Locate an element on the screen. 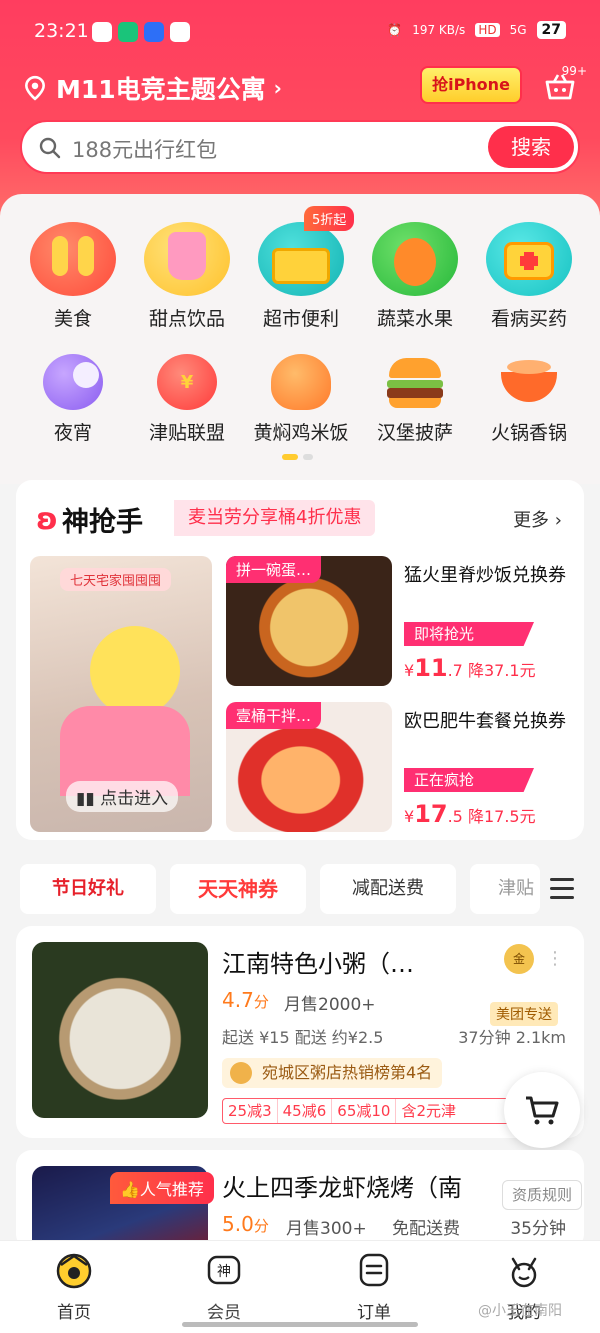 This screenshot has width=600, height=1333. status-time: 23:21 is located at coordinates (61, 31).